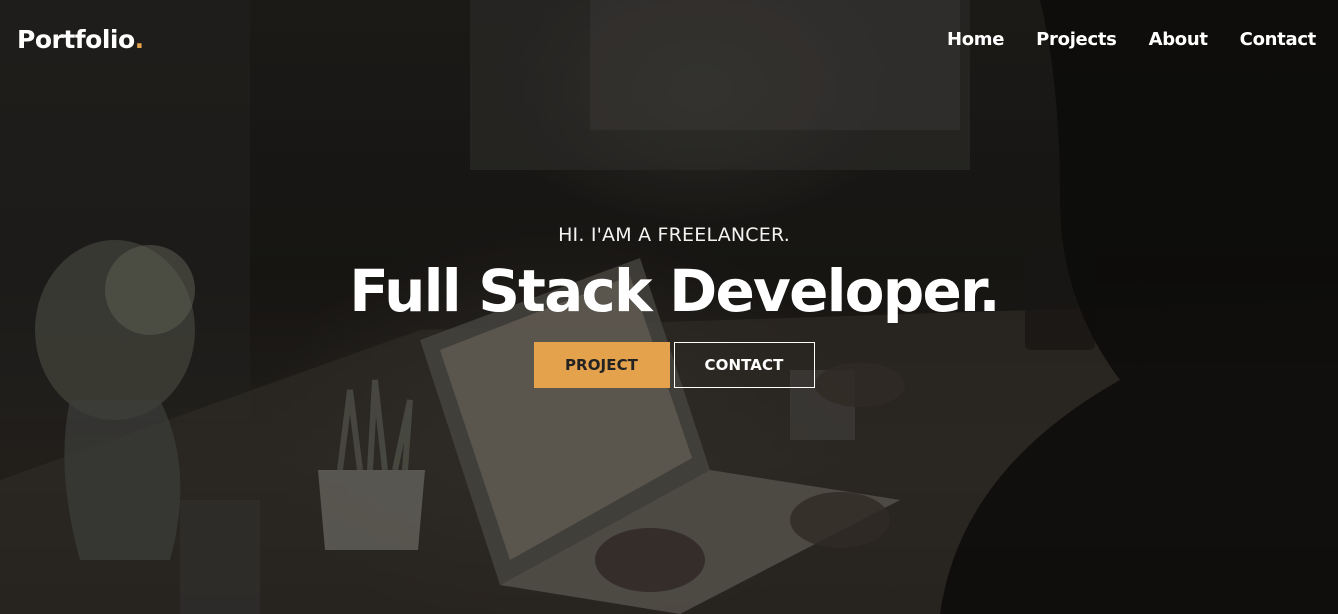 The width and height of the screenshot is (1338, 614). I want to click on nav-item-home: Home, so click(976, 39).